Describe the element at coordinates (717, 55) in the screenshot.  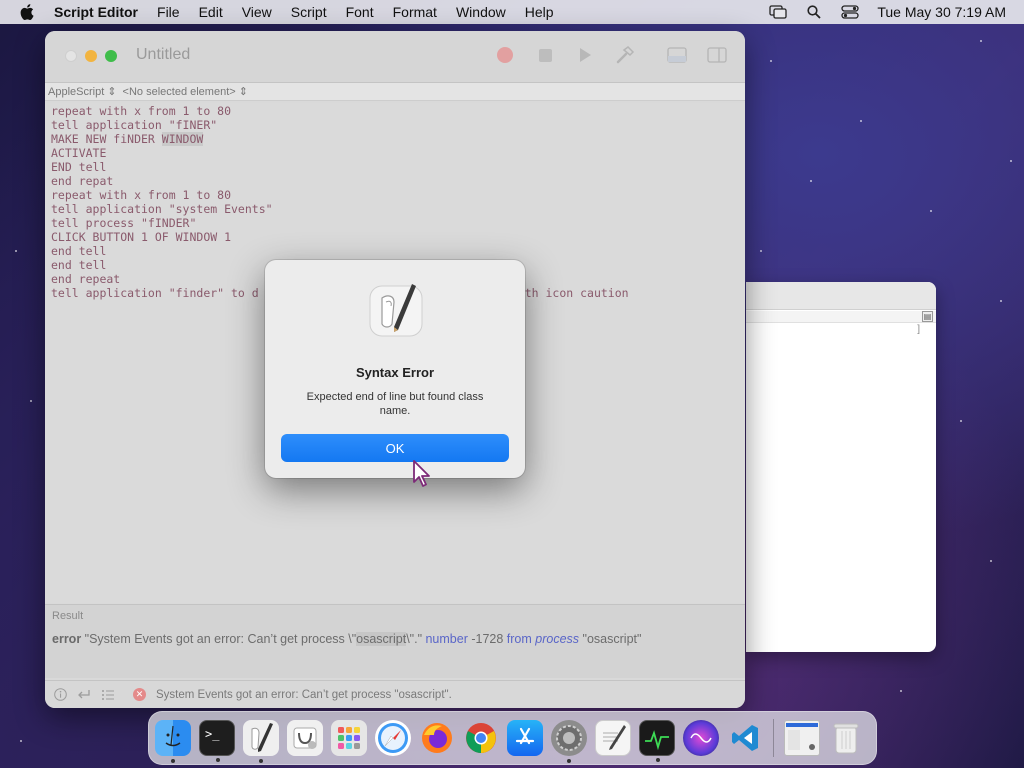
I see `sidebar-toggle-icon` at that location.